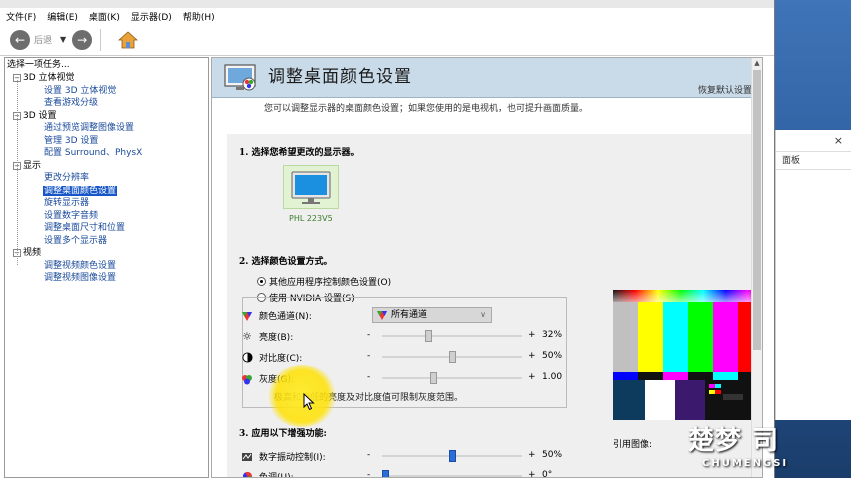 Image resolution: width=851 pixels, height=478 pixels. I want to click on monitor-tile, so click(311, 187).